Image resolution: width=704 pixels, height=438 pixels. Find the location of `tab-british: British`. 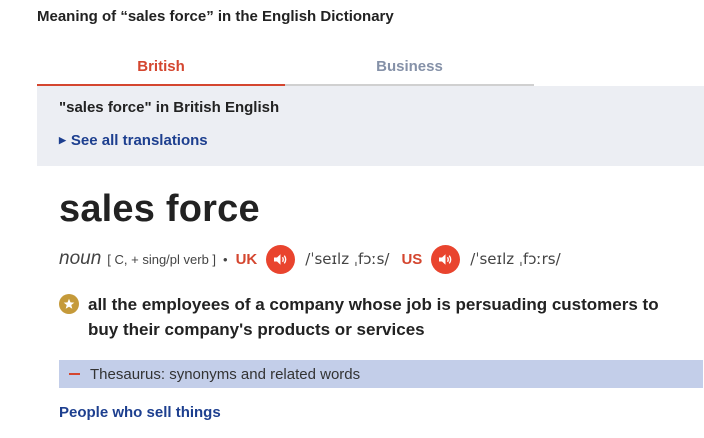

tab-british: British is located at coordinates (161, 70).